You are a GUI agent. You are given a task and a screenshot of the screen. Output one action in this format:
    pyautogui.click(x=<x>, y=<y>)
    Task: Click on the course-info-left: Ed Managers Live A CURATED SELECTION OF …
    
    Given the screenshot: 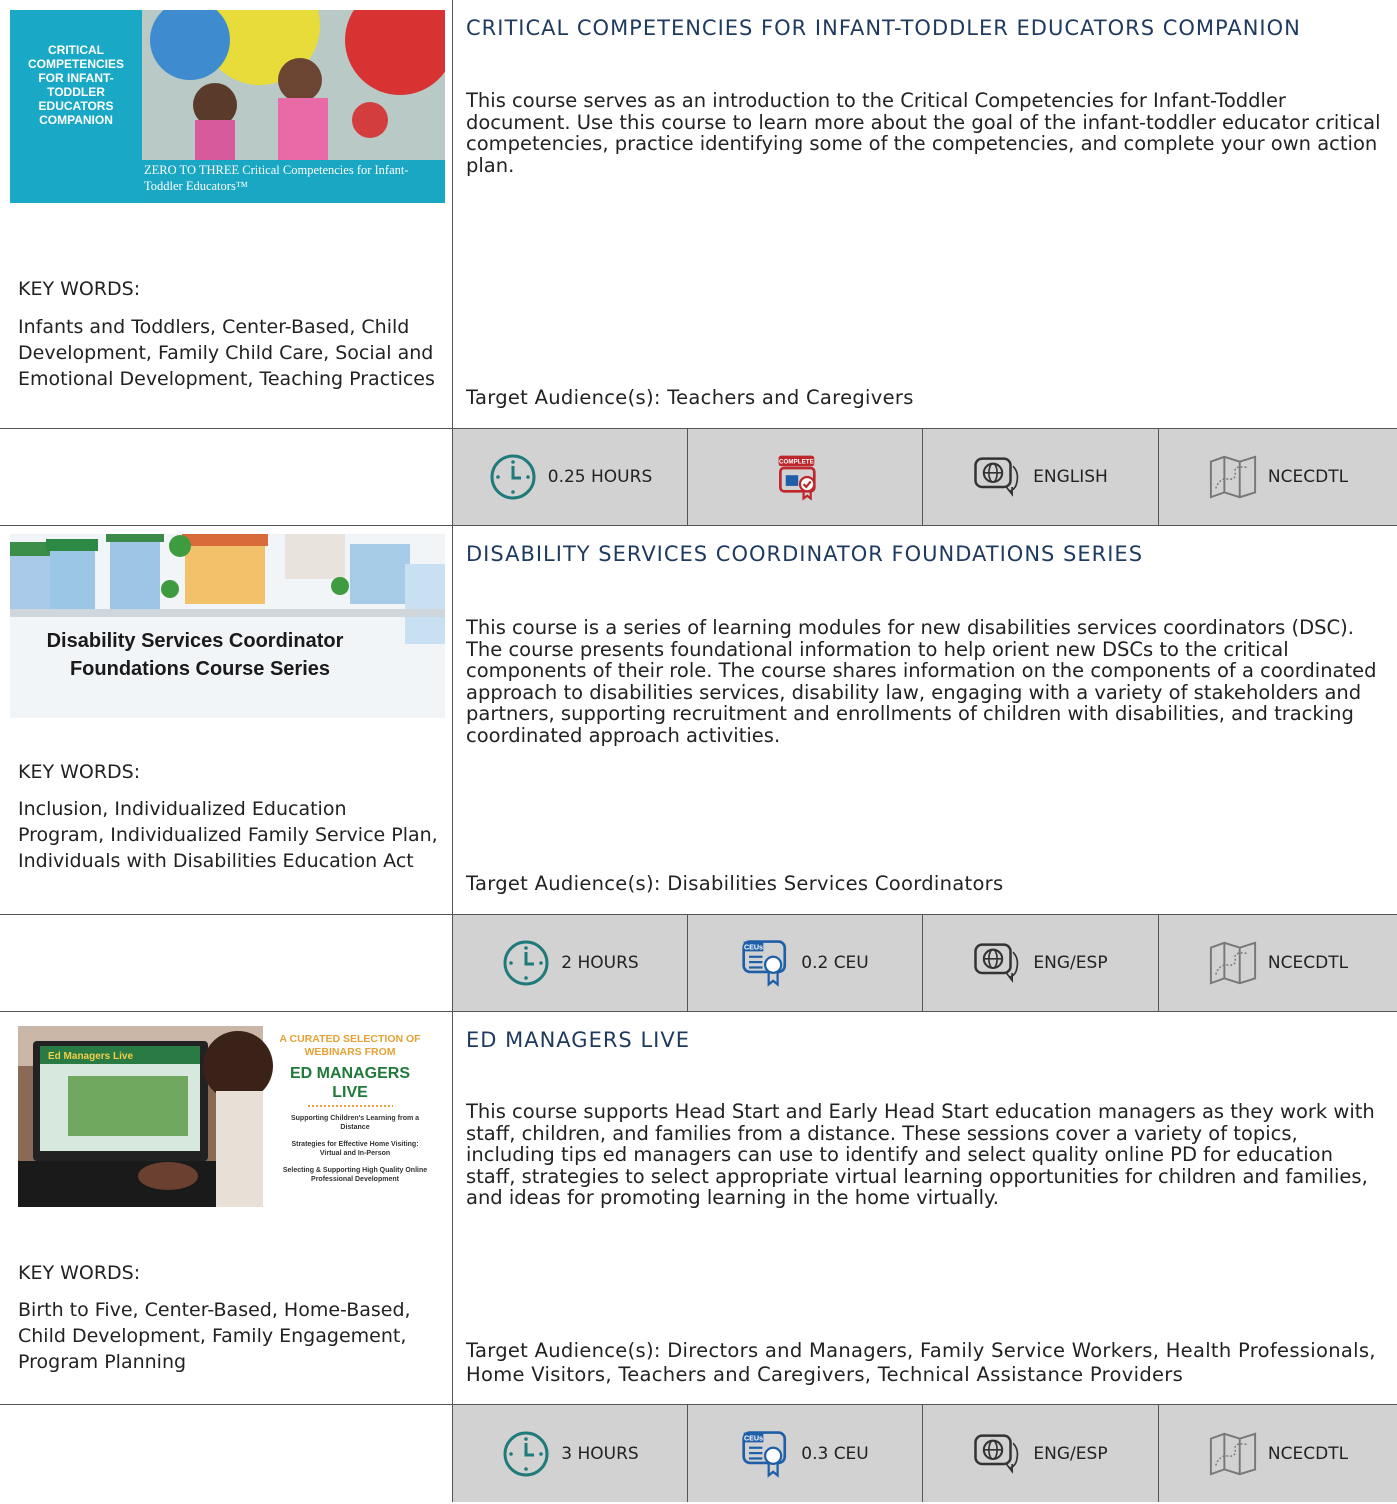 What is the action you would take?
    pyautogui.click(x=226, y=1208)
    